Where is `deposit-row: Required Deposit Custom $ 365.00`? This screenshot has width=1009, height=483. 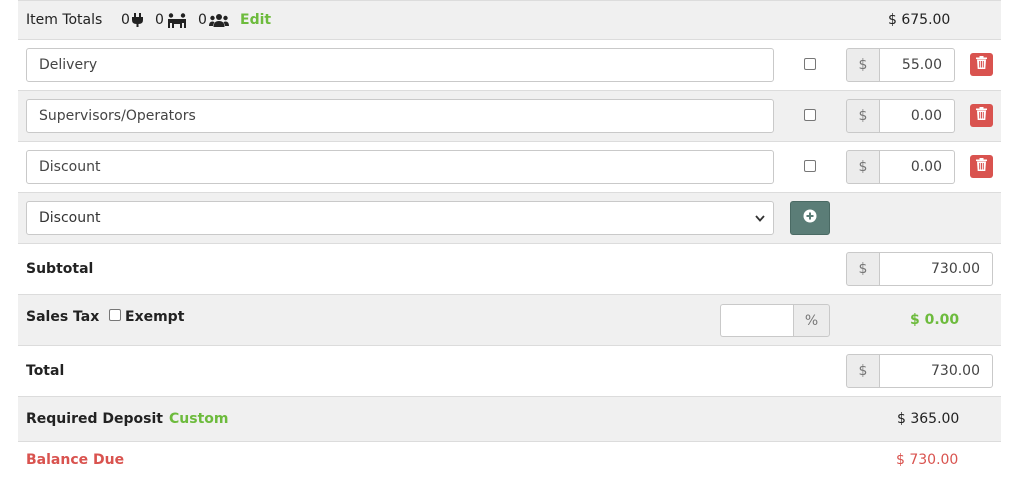 deposit-row: Required Deposit Custom $ 365.00 is located at coordinates (509, 418).